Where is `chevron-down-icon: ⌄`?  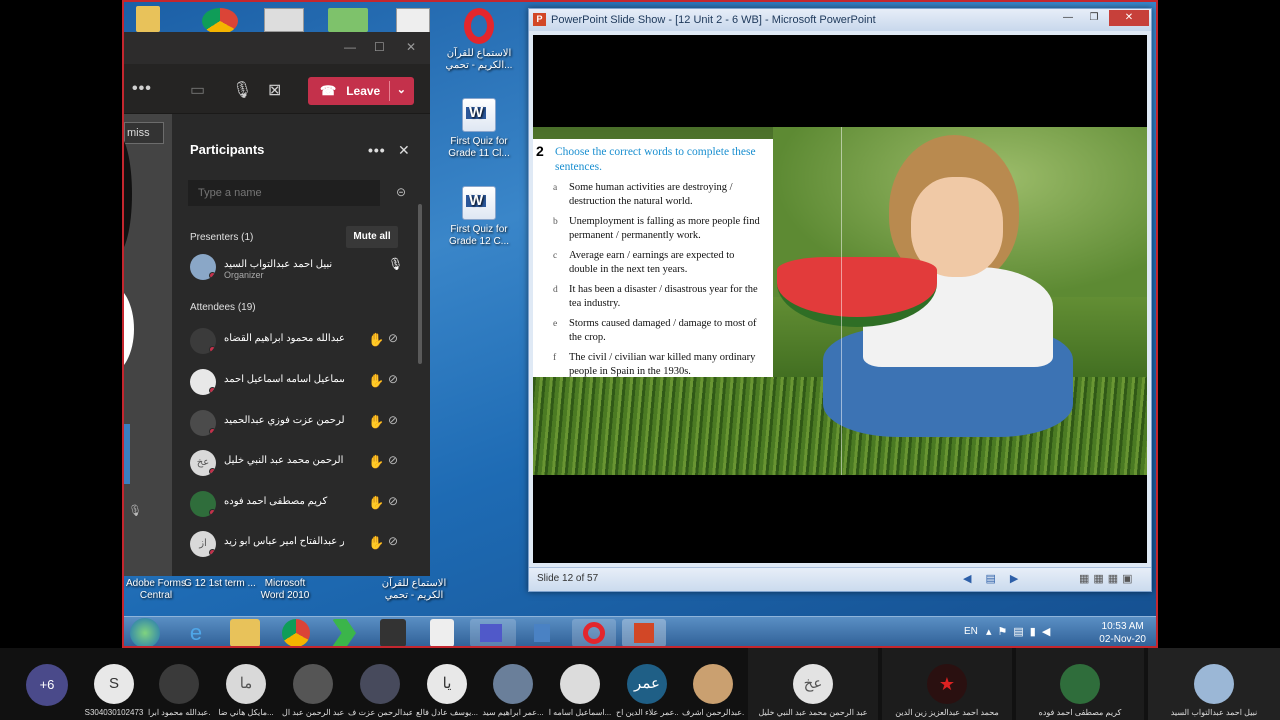 chevron-down-icon: ⌄ is located at coordinates (401, 89).